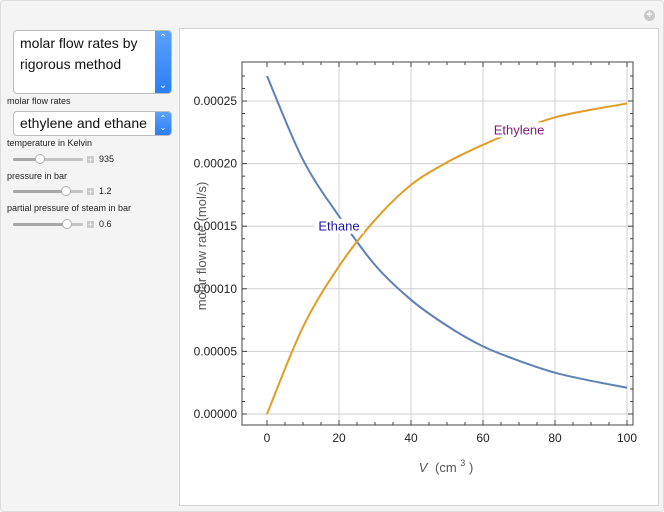  Describe the element at coordinates (411, 438) in the screenshot. I see `x-tick-label: 40` at that location.